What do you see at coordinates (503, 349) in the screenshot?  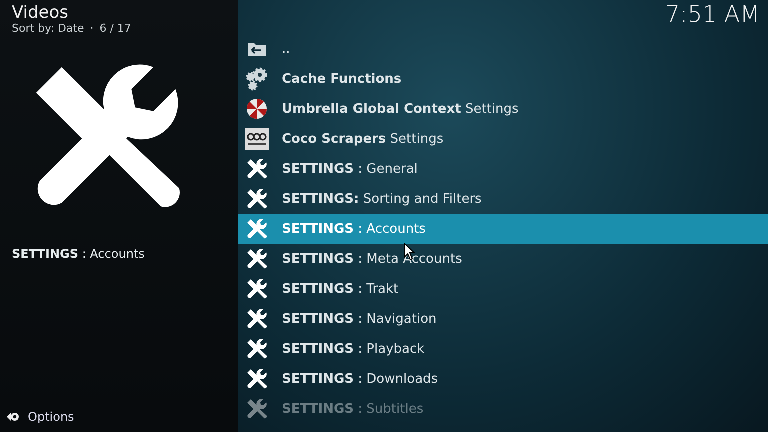 I see `list-item: SETTINGS : Playback` at bounding box center [503, 349].